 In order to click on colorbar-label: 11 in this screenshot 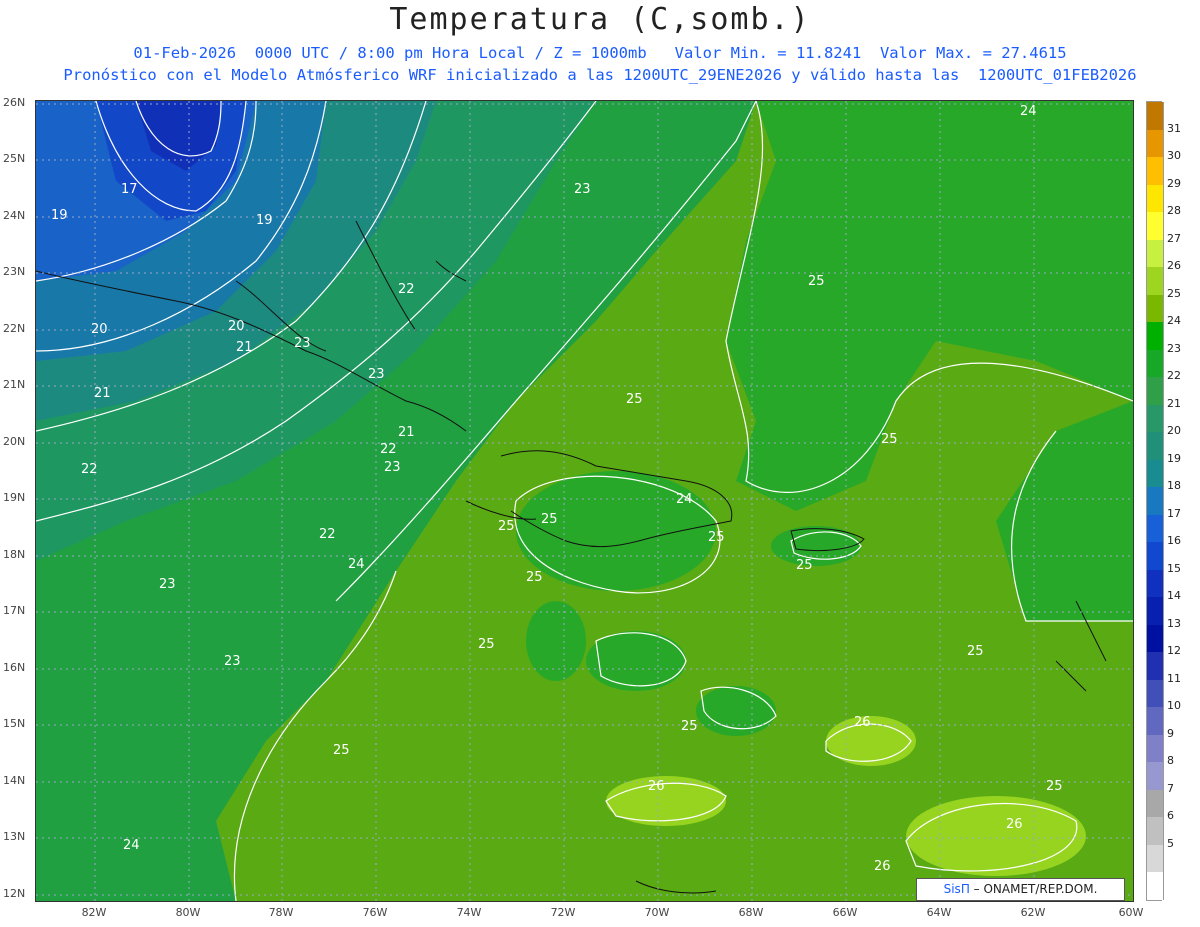, I will do `click(1174, 678)`.